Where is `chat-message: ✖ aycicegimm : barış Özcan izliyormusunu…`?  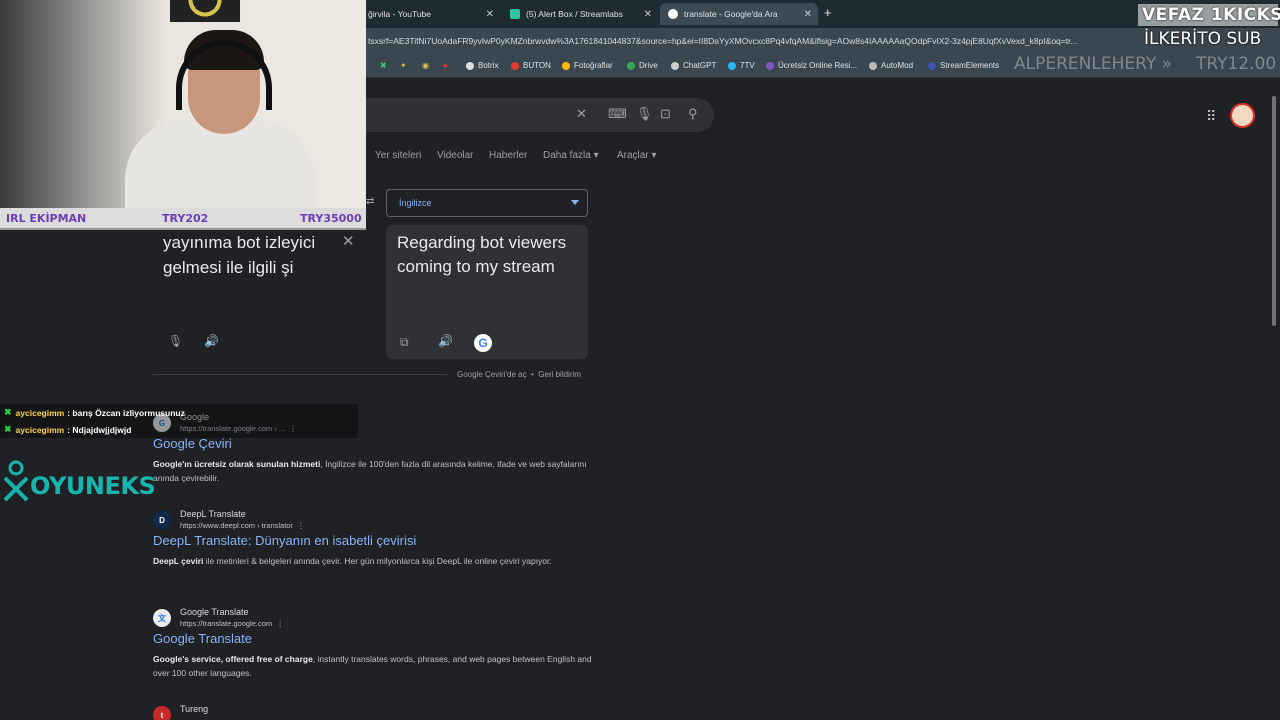
chat-message: ✖ aycicegimm : barış Özcan izliyormusunu… is located at coordinates (179, 412).